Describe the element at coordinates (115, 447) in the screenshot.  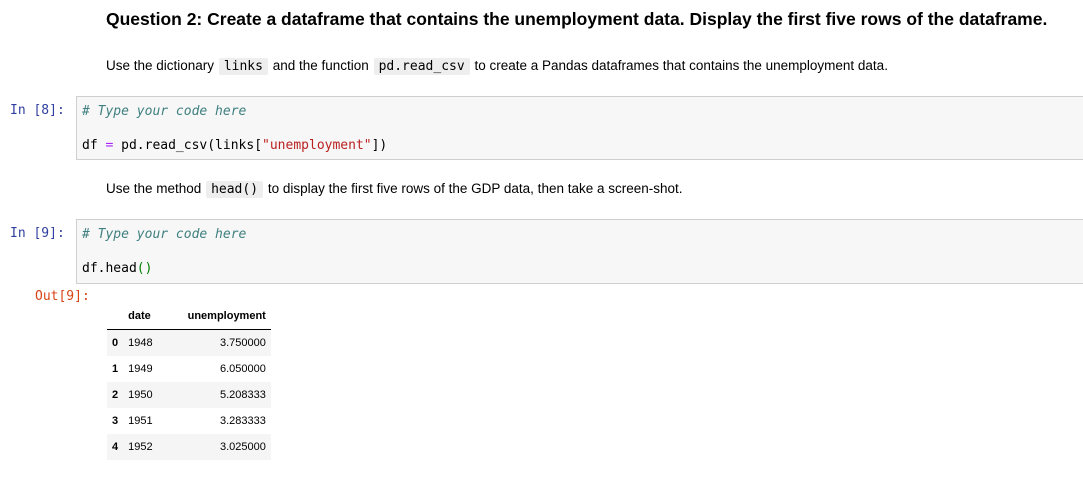
I see `row-index: 4` at that location.